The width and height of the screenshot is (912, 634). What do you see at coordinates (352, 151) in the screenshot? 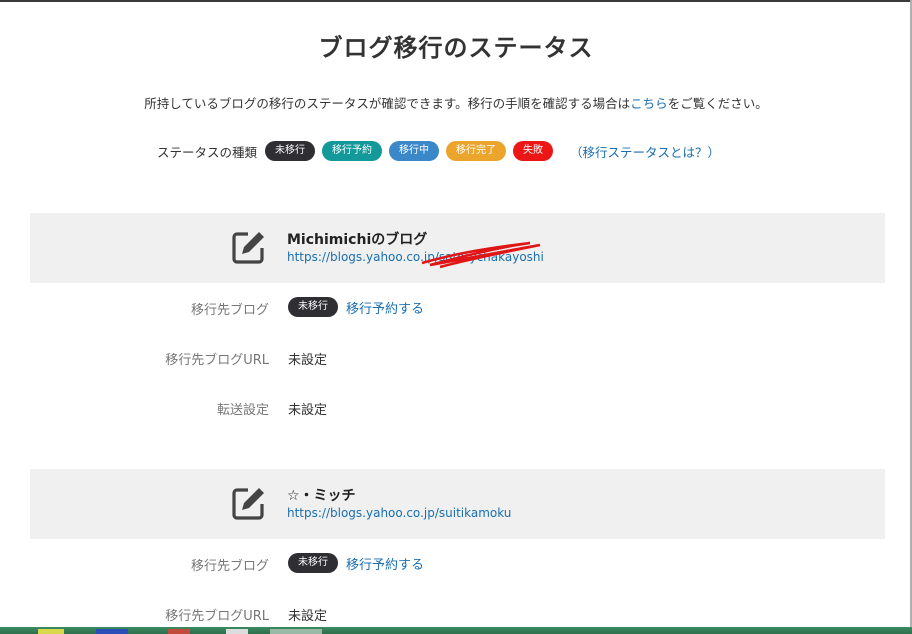
I see `badge-reserved: 移行予約` at bounding box center [352, 151].